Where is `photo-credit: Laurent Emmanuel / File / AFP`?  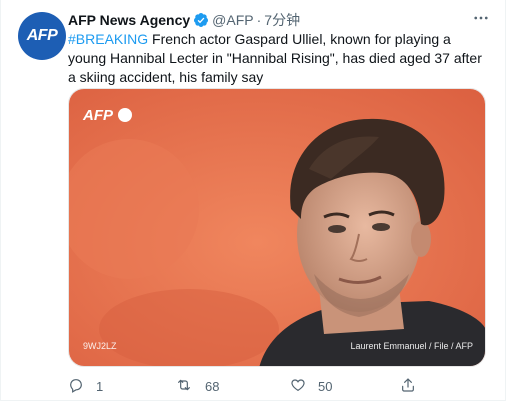
photo-credit: Laurent Emmanuel / File / AFP is located at coordinates (411, 346).